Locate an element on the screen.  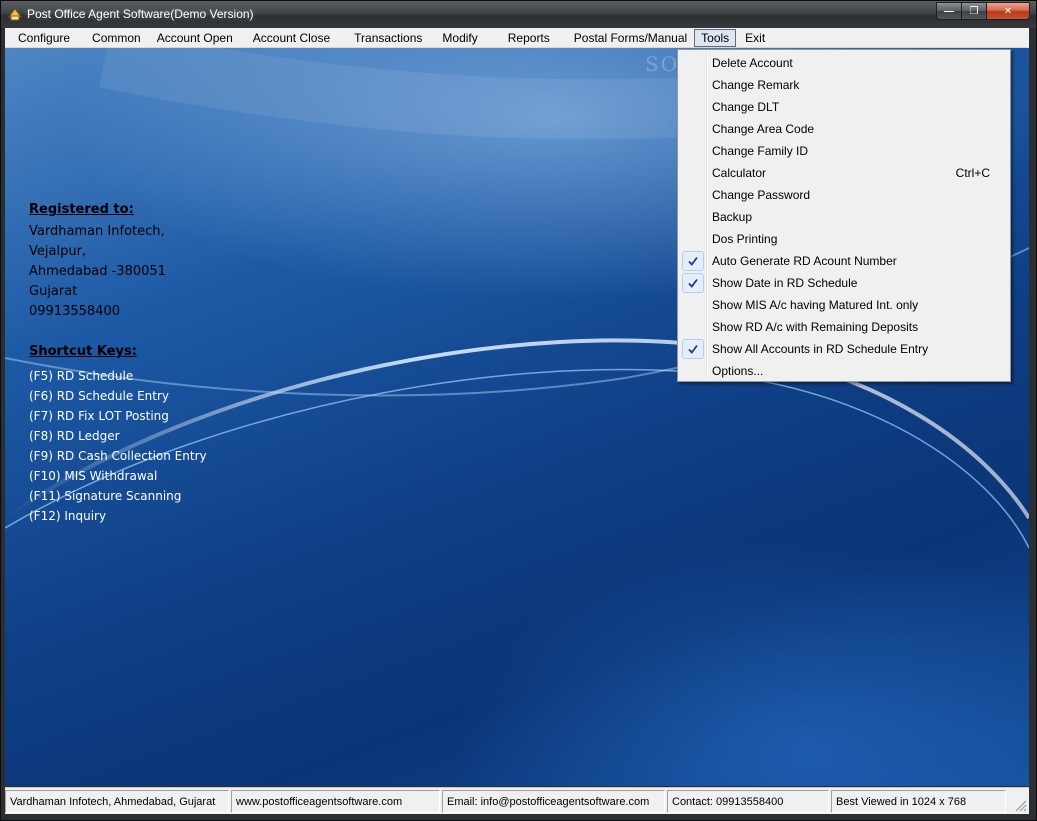
menu-item-label: Calculator is located at coordinates (739, 173).